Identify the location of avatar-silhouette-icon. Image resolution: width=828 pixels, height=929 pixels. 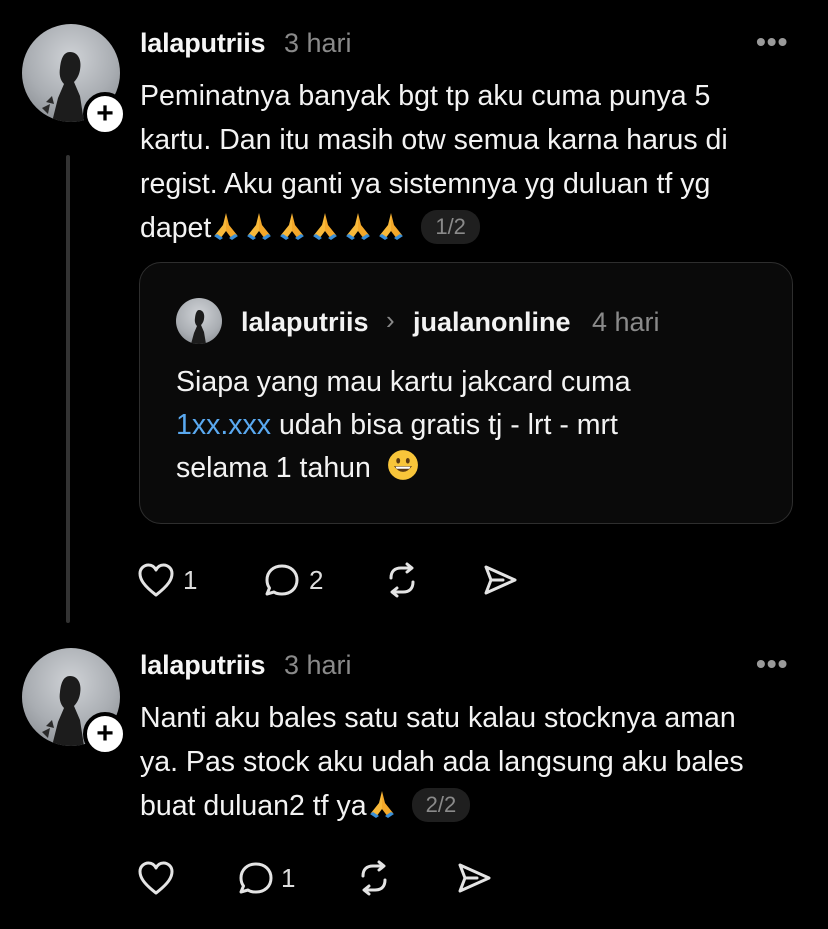
(198, 327).